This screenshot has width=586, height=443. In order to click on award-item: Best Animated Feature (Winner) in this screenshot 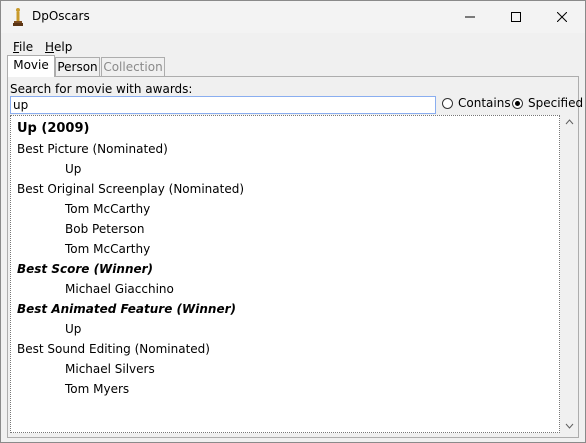, I will do `click(127, 309)`.